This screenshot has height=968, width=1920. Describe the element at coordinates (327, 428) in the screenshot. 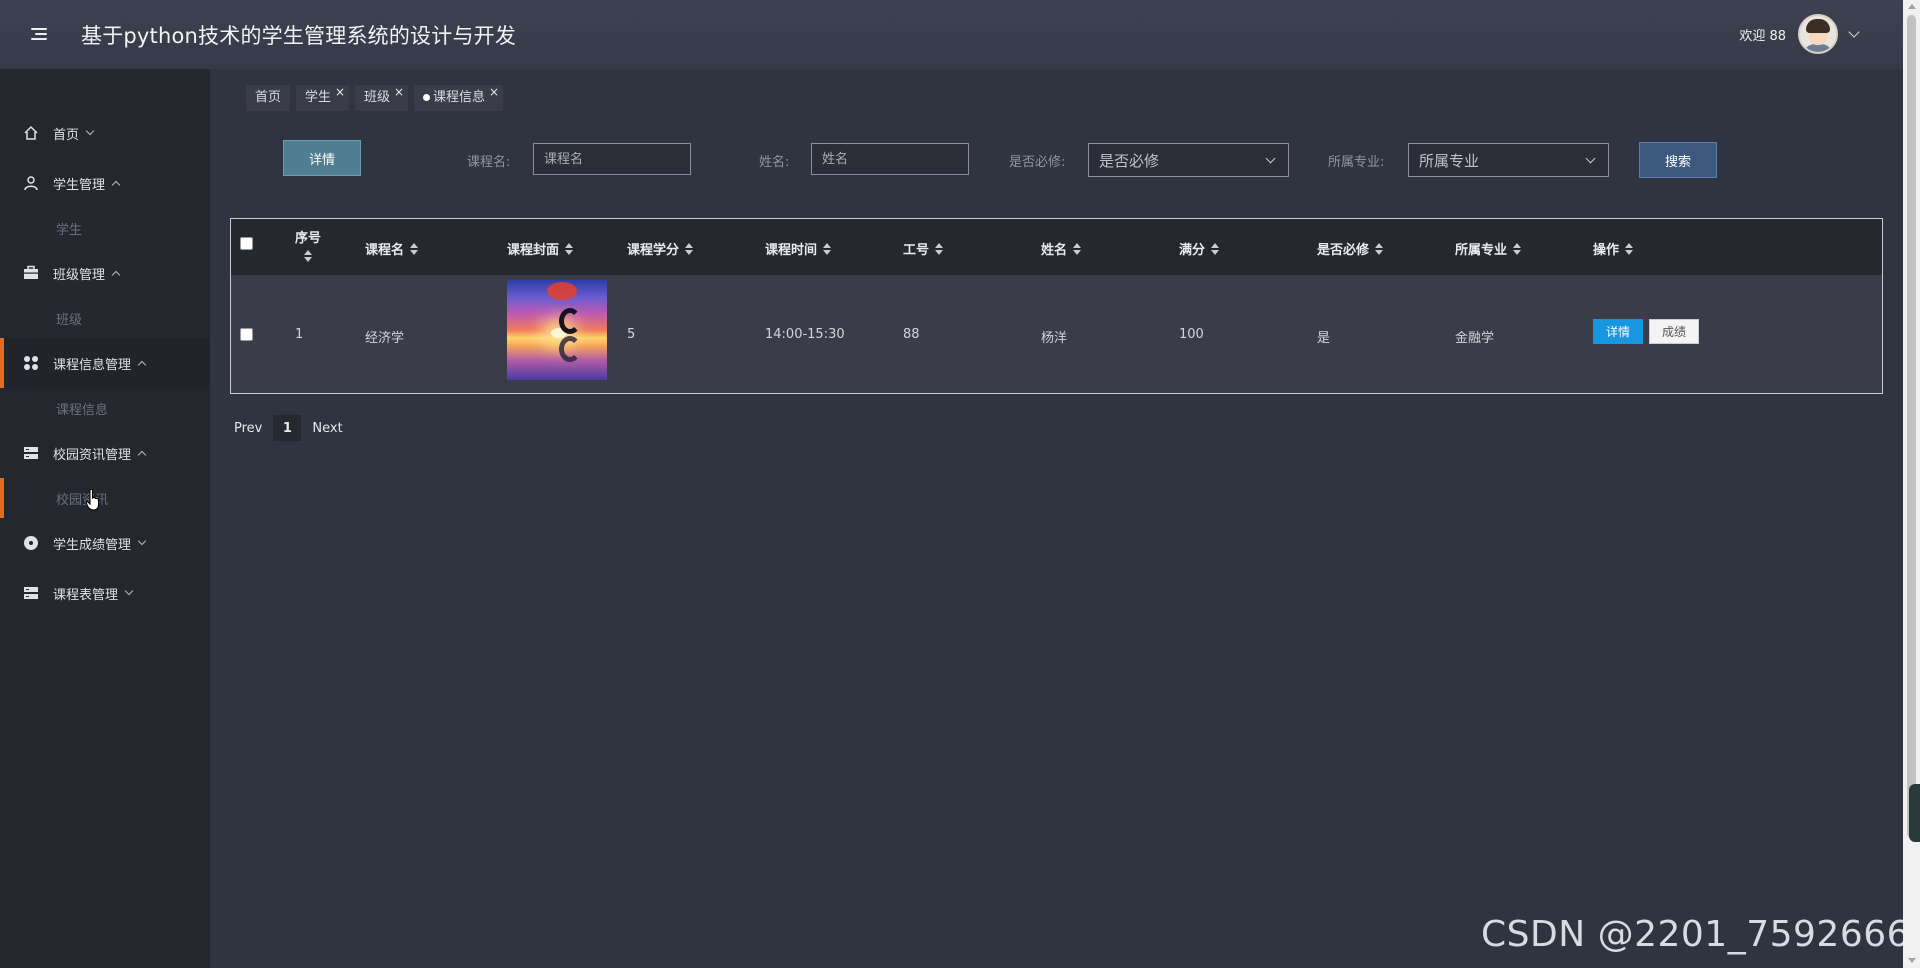

I see `next-page-link: Next` at that location.